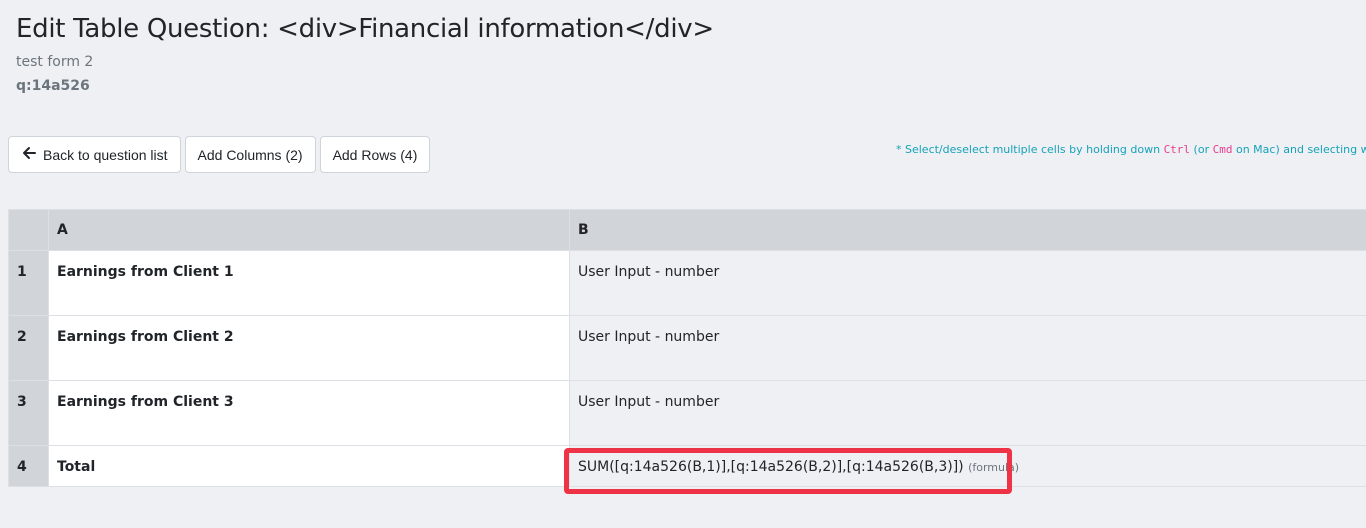  What do you see at coordinates (1177, 149) in the screenshot?
I see `hint-key-ctrl: Ctrl` at bounding box center [1177, 149].